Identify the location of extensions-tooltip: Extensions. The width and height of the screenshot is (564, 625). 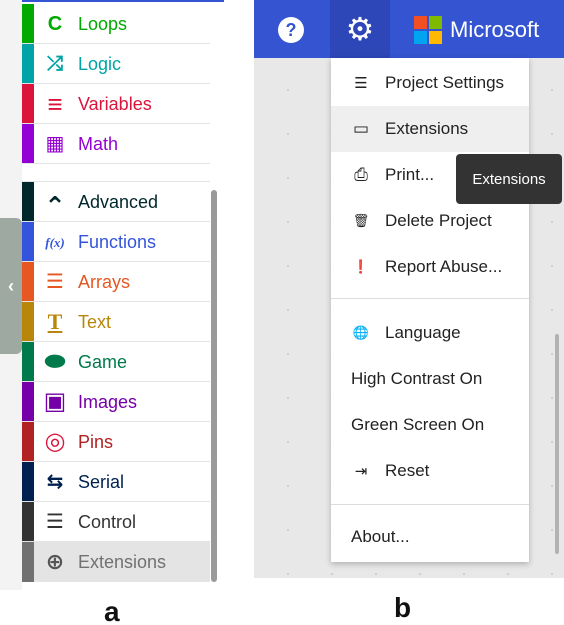
(509, 179).